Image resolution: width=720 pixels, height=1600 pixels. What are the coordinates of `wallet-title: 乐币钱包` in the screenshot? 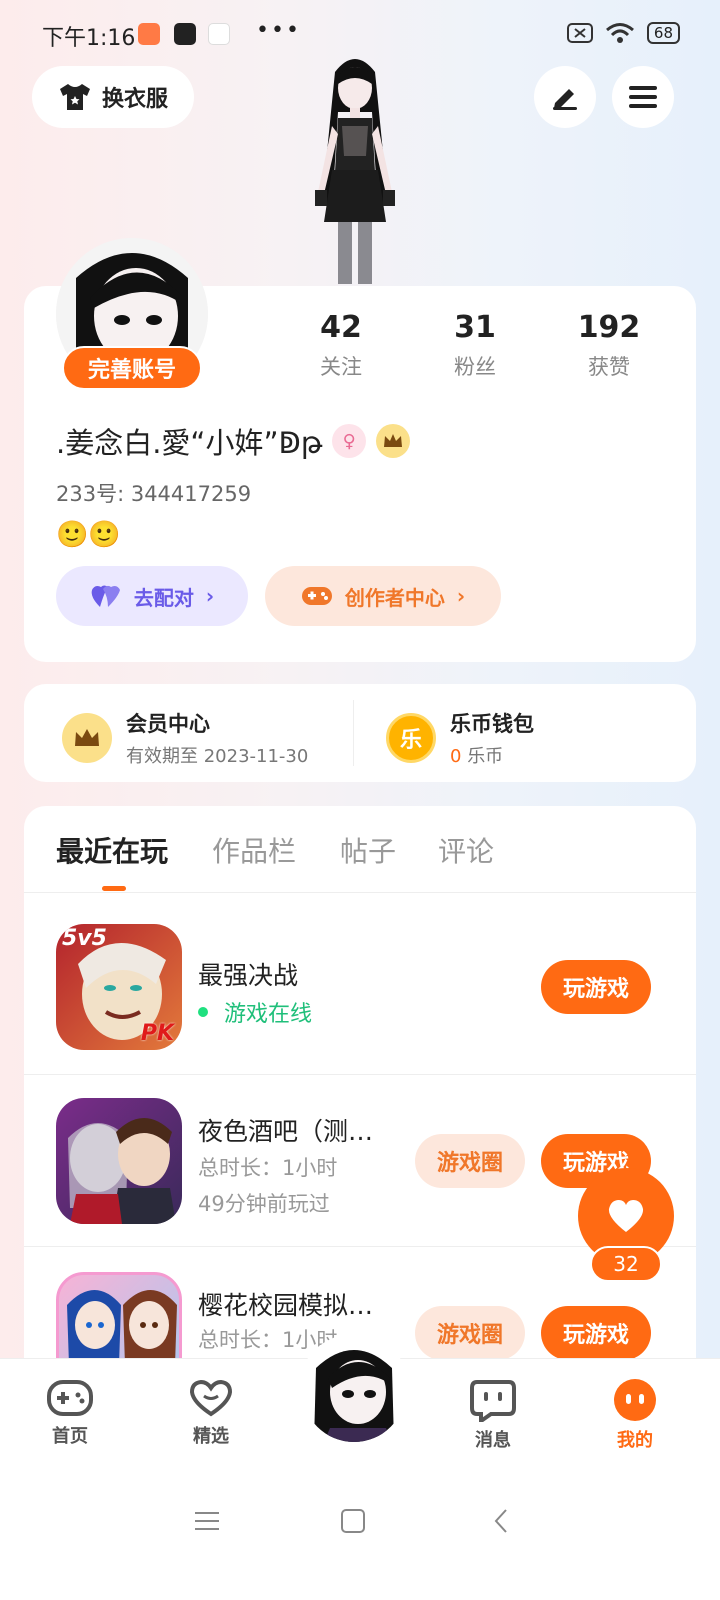 It's located at (492, 724).